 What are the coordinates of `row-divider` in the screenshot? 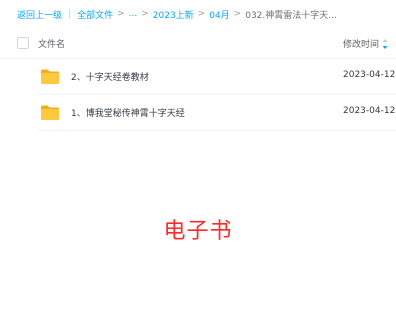 It's located at (217, 130).